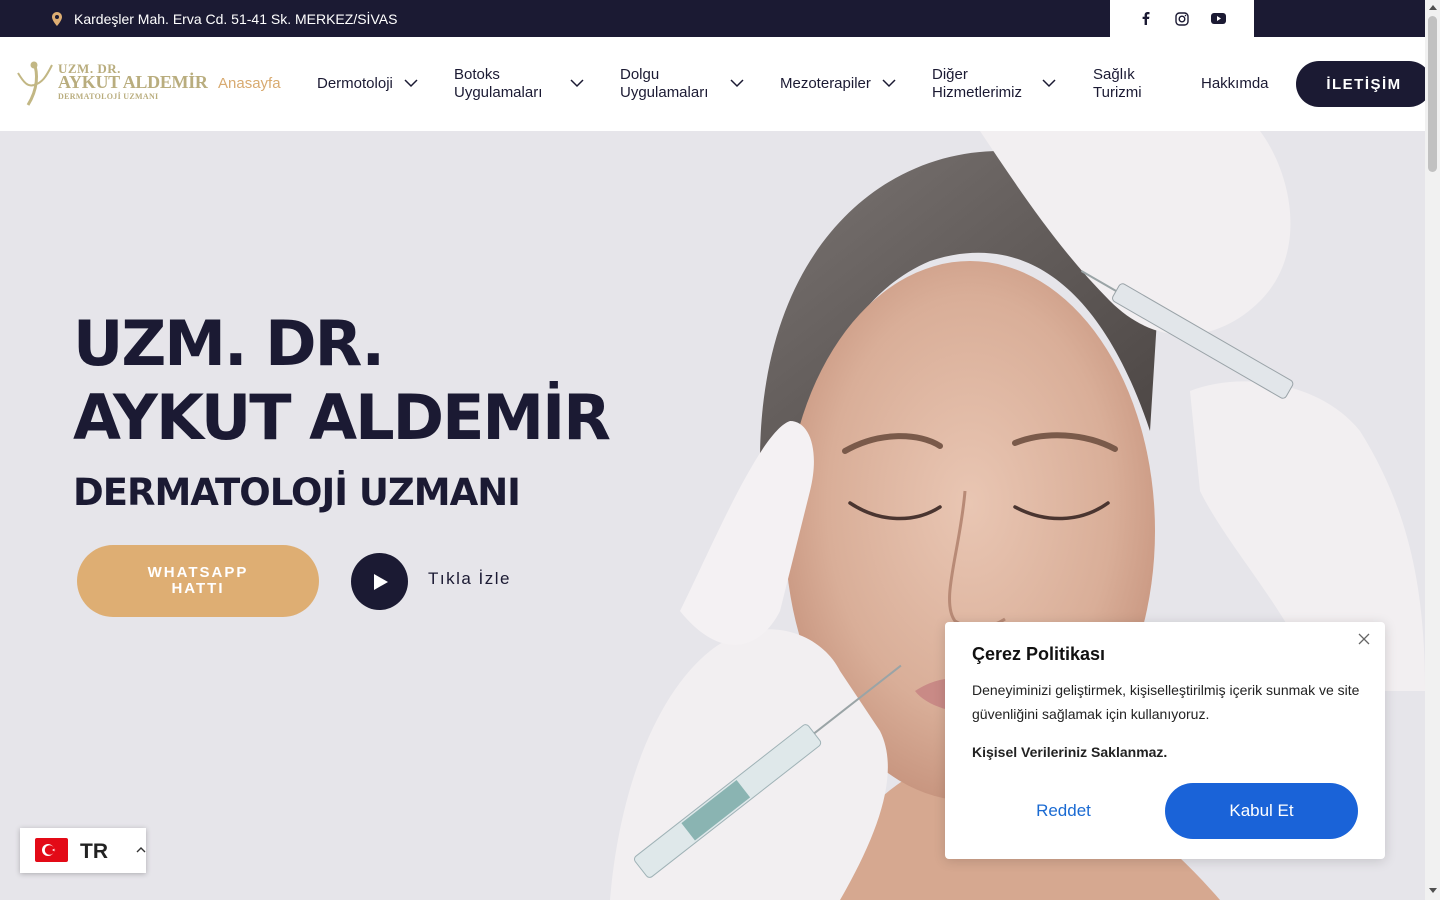  Describe the element at coordinates (342, 417) in the screenshot. I see `hero-title-line-2: AYKUT ALDEMİR` at that location.